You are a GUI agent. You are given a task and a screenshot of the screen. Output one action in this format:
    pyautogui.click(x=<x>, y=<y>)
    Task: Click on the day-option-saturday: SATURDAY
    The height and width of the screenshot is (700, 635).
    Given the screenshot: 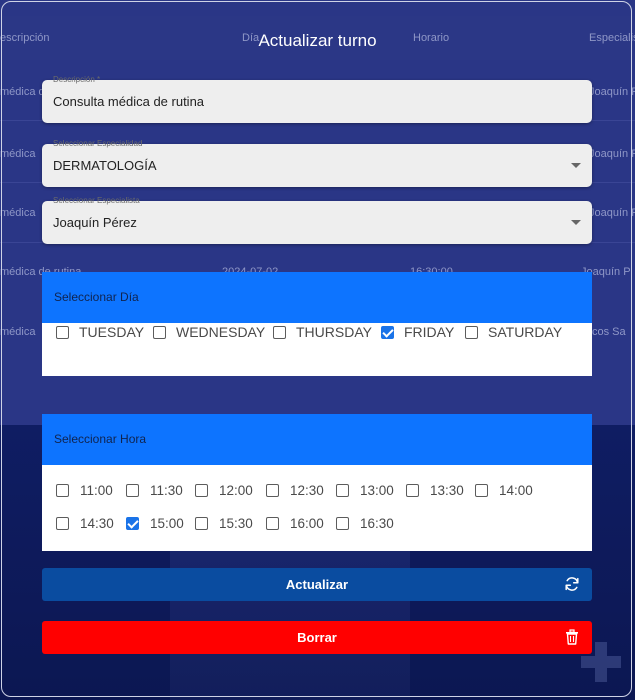 What is the action you would take?
    pyautogui.click(x=513, y=332)
    